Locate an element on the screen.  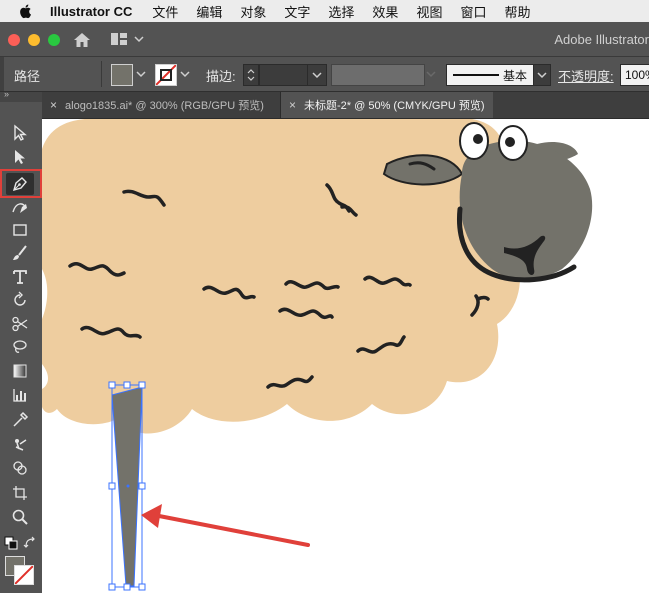
type-tool is located at coordinates (20, 277).